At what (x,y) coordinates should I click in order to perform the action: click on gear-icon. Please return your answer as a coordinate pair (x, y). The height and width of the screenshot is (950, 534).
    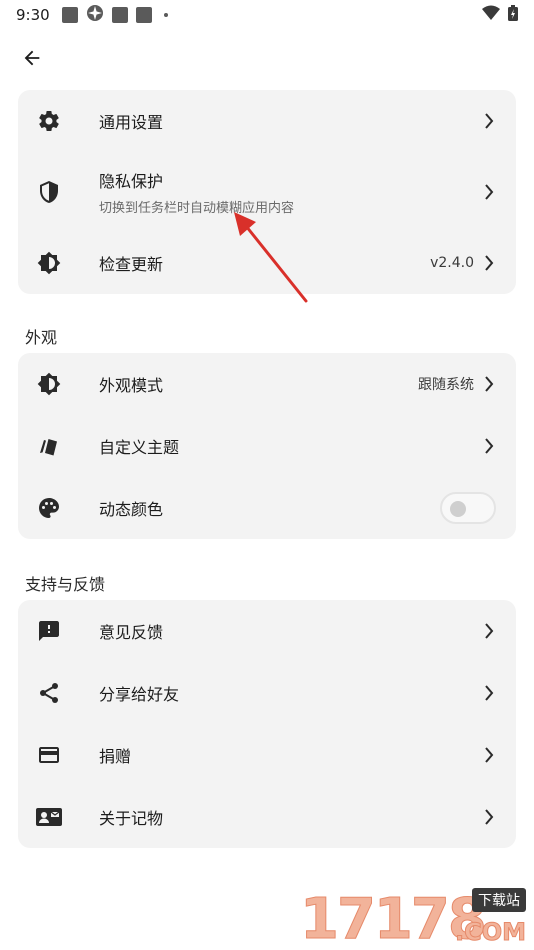
    Looking at the image, I should click on (49, 121).